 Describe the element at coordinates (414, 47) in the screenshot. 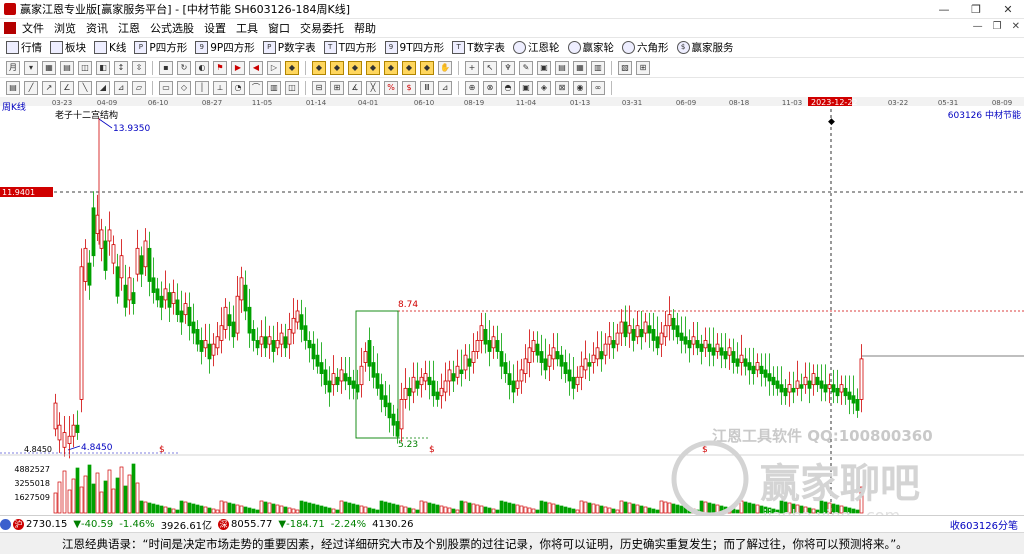

I see `toolbar-9t-square-button: 9 9T四方形` at that location.